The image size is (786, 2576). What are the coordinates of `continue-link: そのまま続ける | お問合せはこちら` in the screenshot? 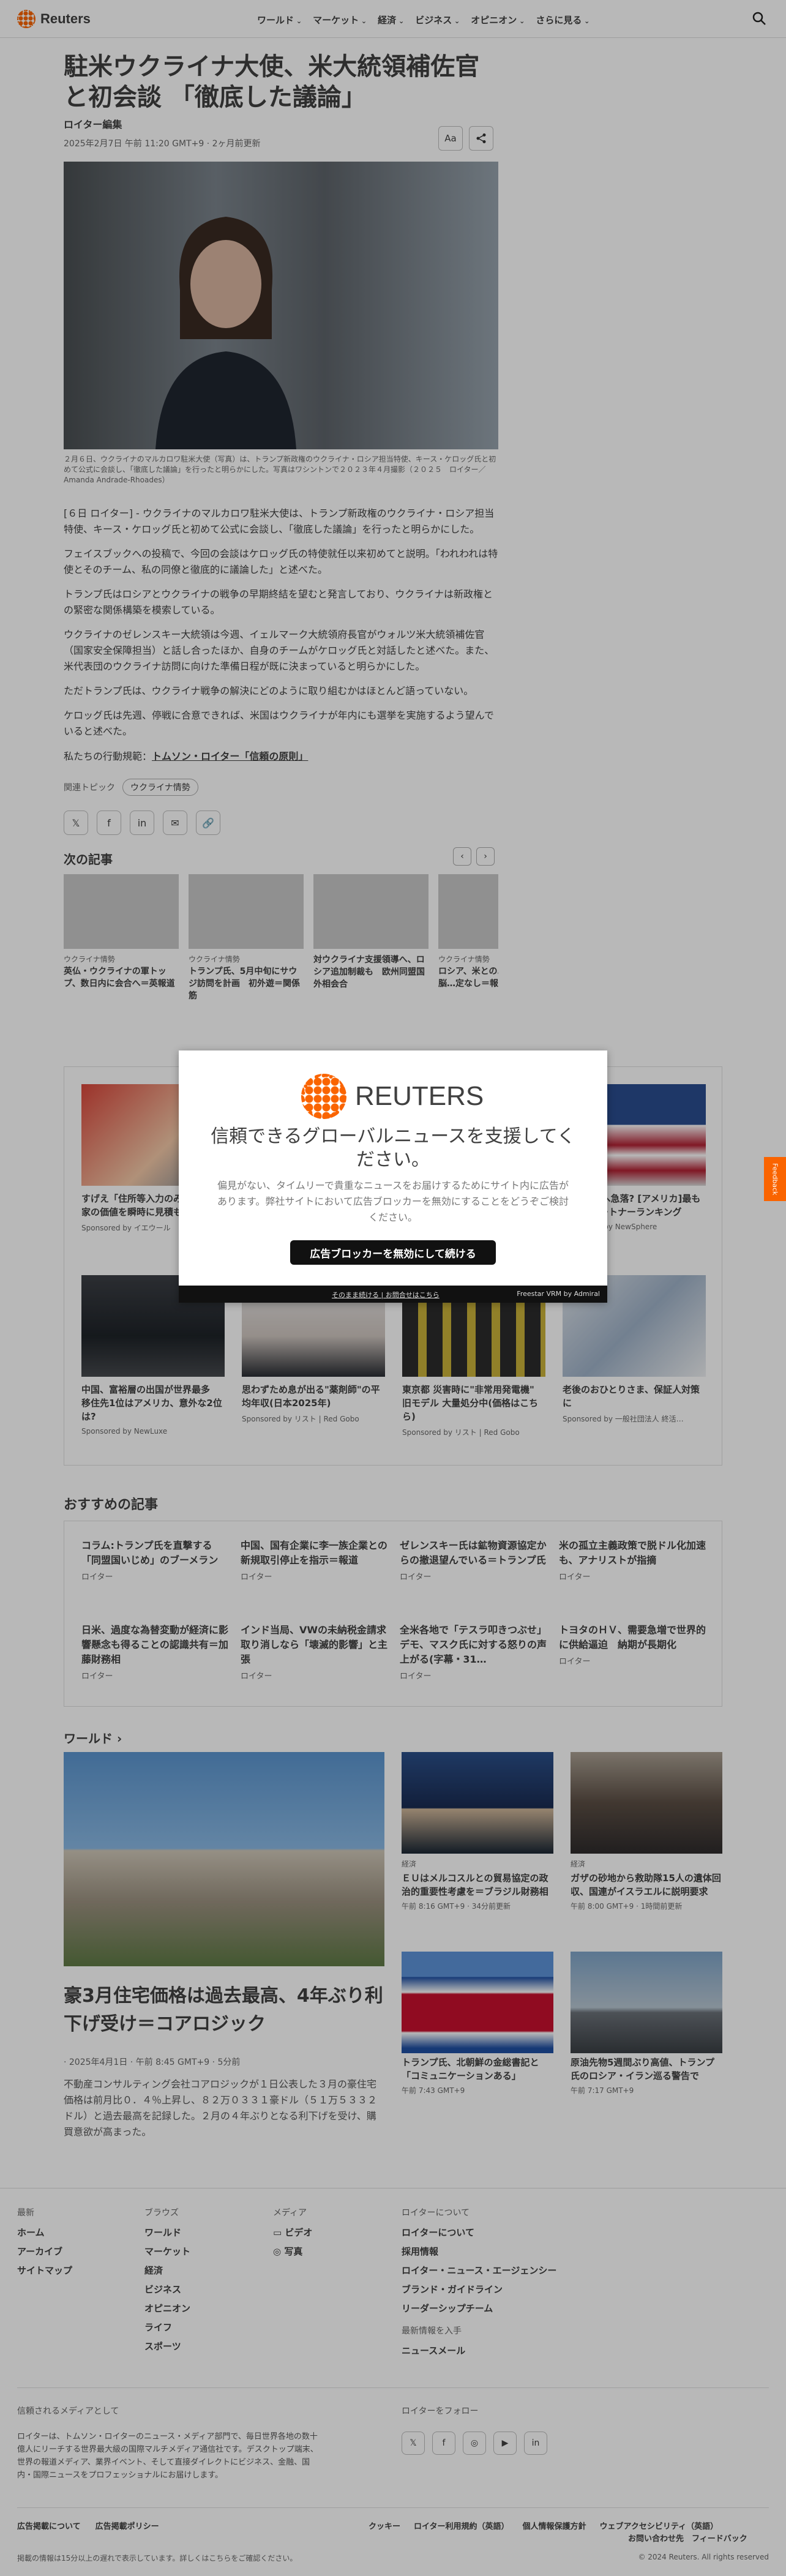 It's located at (386, 1295).